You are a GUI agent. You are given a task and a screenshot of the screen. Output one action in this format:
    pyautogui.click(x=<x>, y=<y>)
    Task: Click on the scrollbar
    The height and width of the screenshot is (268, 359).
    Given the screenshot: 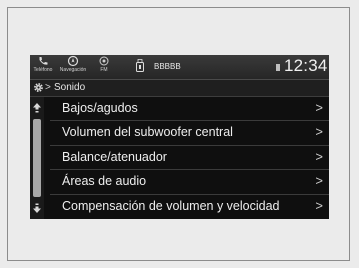 What is the action you would take?
    pyautogui.click(x=37, y=158)
    